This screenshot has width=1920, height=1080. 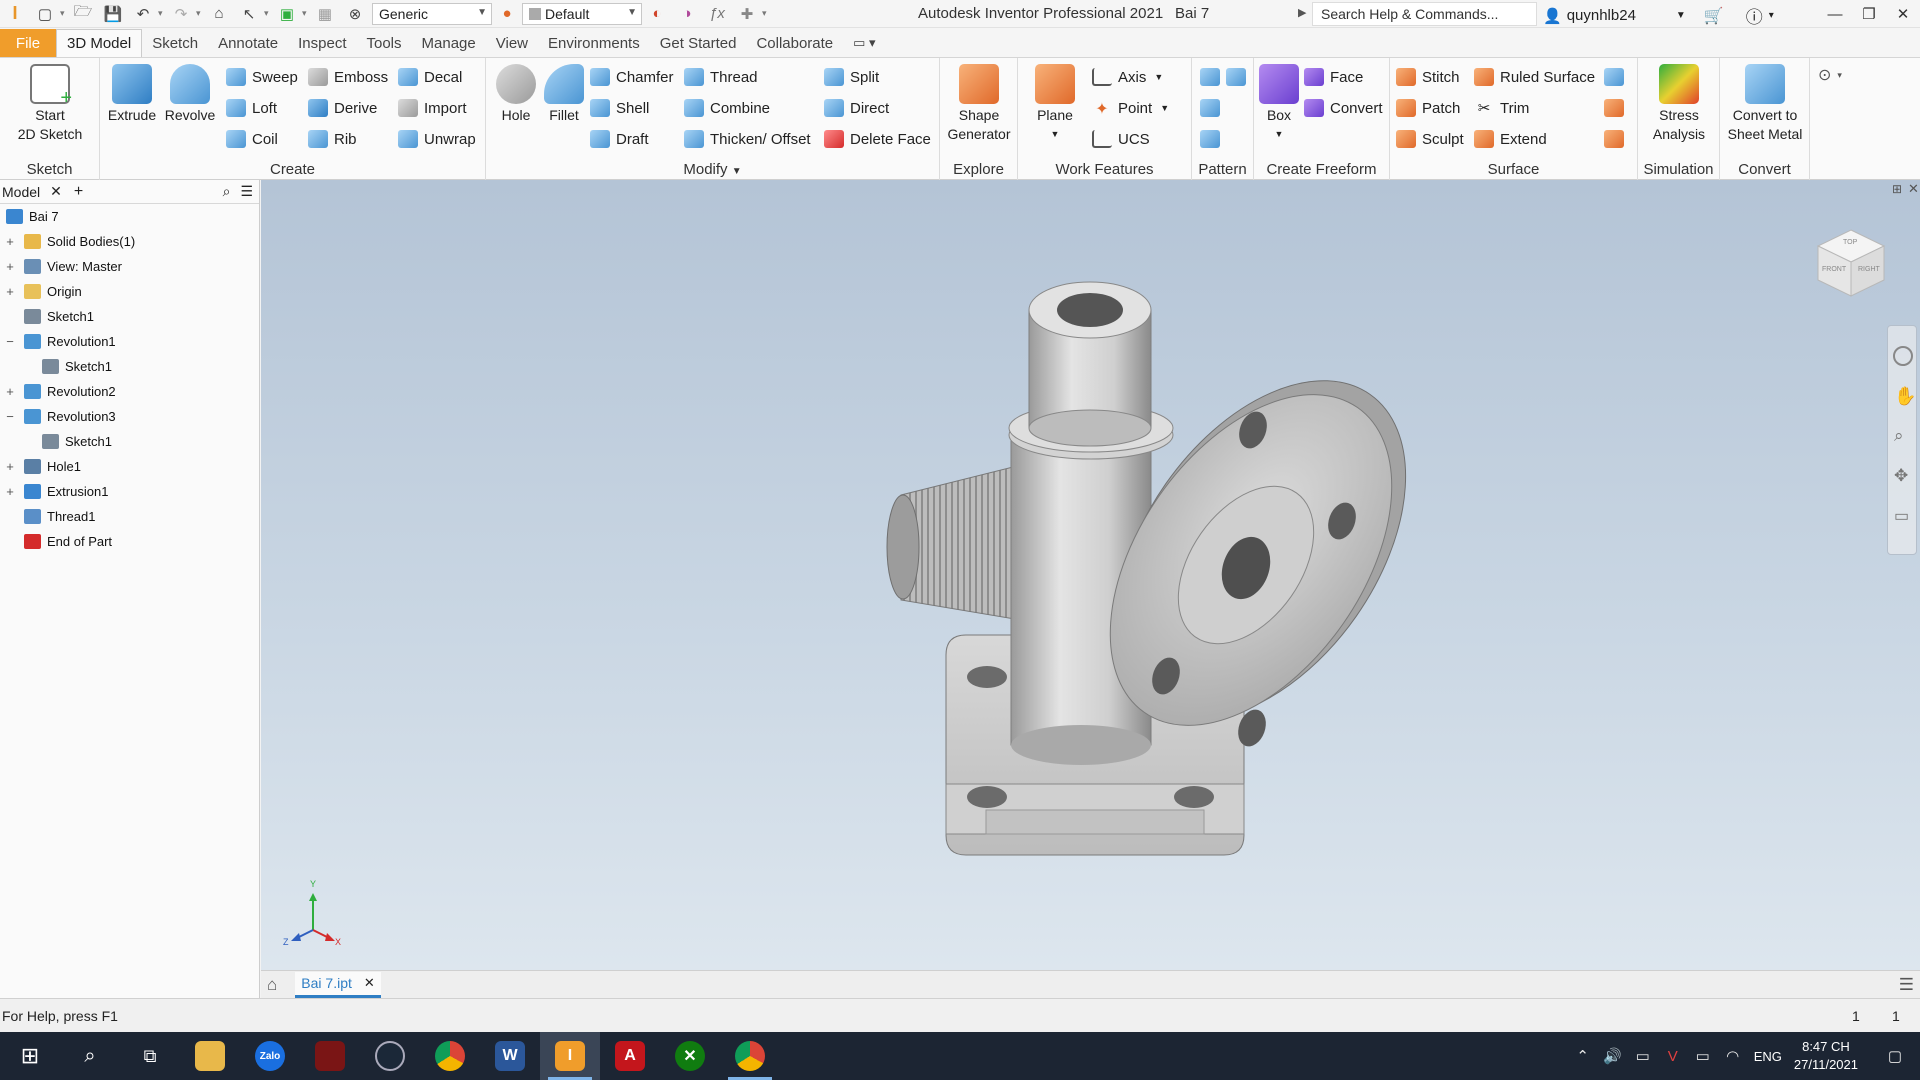 I want to click on tree-item: + View: Master, so click(x=129, y=266).